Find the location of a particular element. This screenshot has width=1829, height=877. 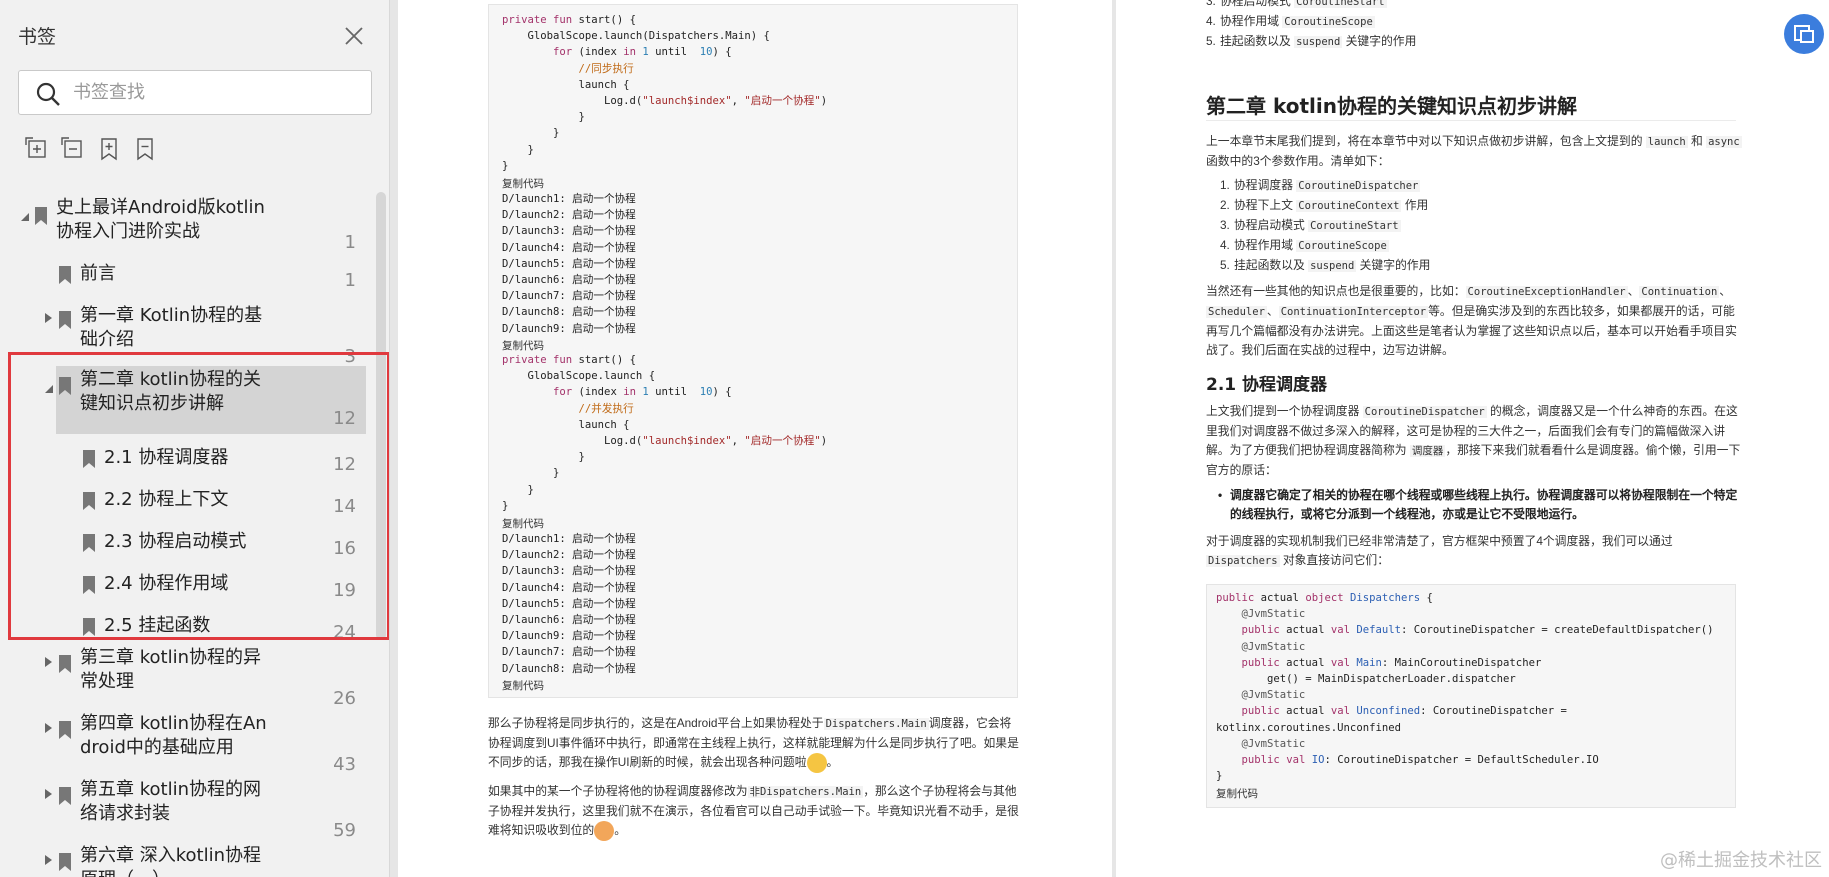

bookmark-item-chapter-4: 第四章 kotlin协程在An droid中的基础应用 43 is located at coordinates (186, 742).